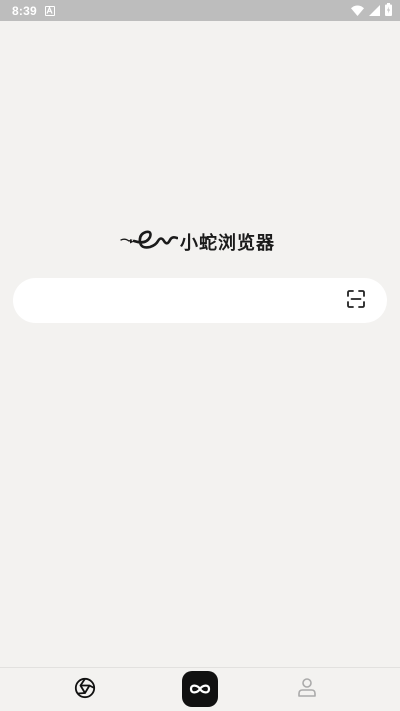  Describe the element at coordinates (357, 10) in the screenshot. I see `wifi-icon` at that location.